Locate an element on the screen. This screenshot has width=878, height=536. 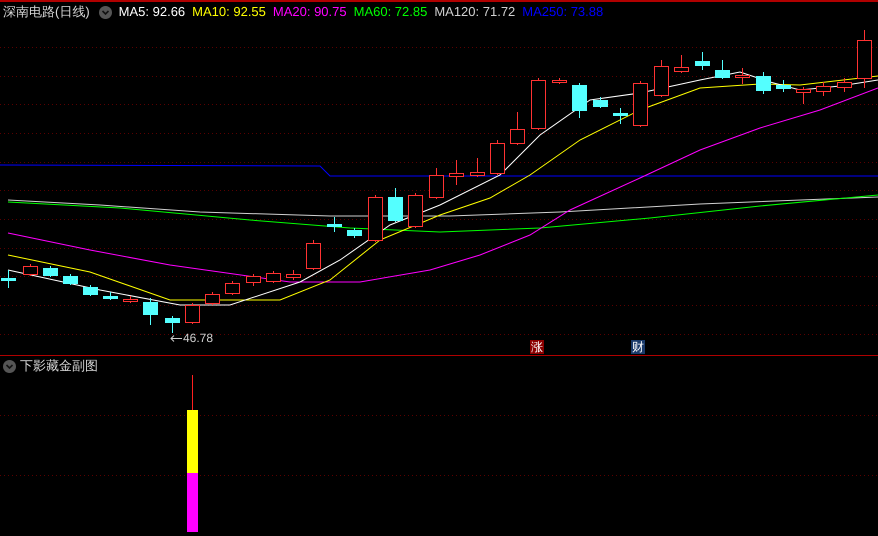
ma-legend-label: MA60: 72.85 is located at coordinates (391, 12).